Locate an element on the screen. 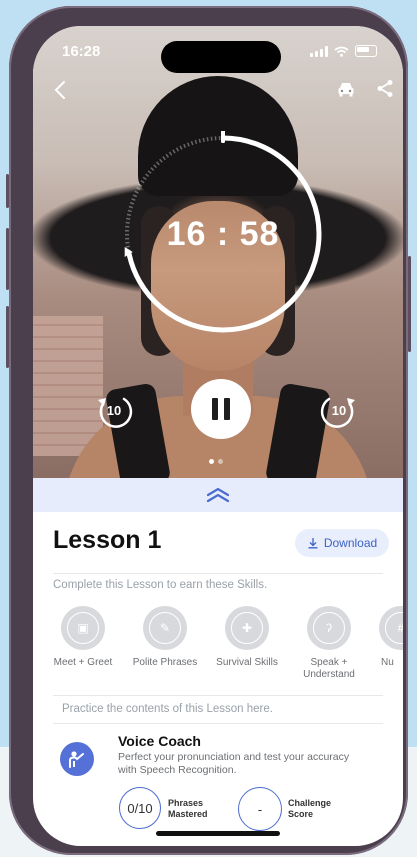 The height and width of the screenshot is (857, 417). skill-label: Polite Phrases is located at coordinates (165, 662).